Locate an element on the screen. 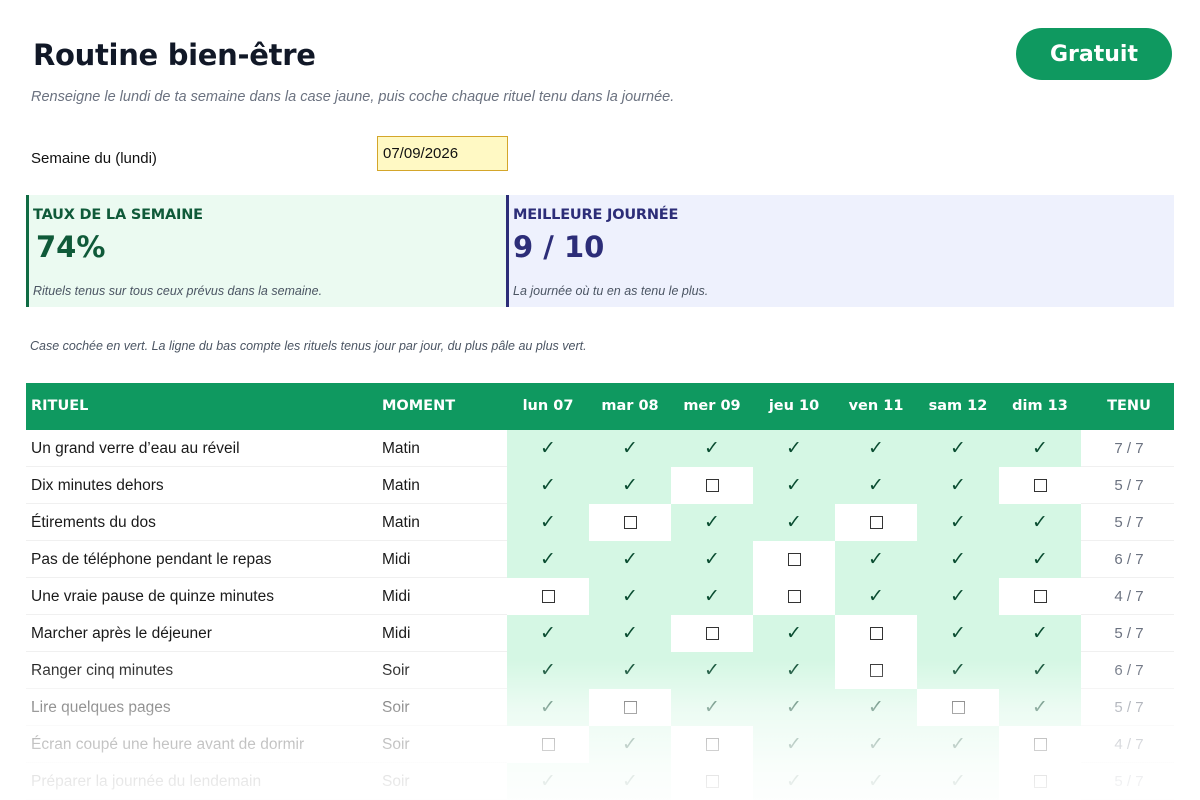  free-badge-button: Gratuit is located at coordinates (1094, 54).